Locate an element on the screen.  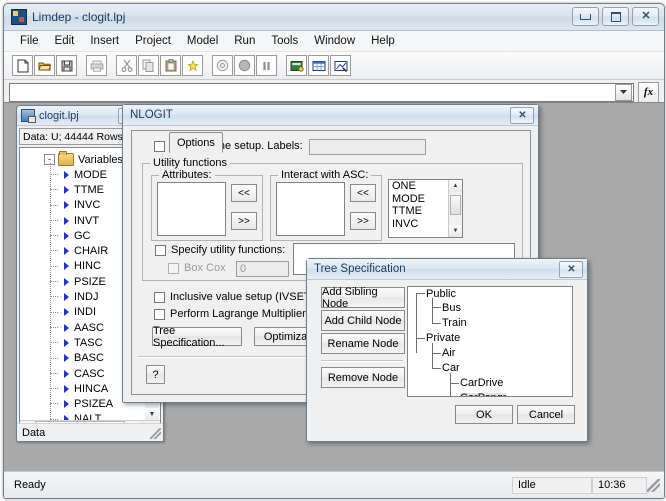
menu-project: Project is located at coordinates (153, 41).